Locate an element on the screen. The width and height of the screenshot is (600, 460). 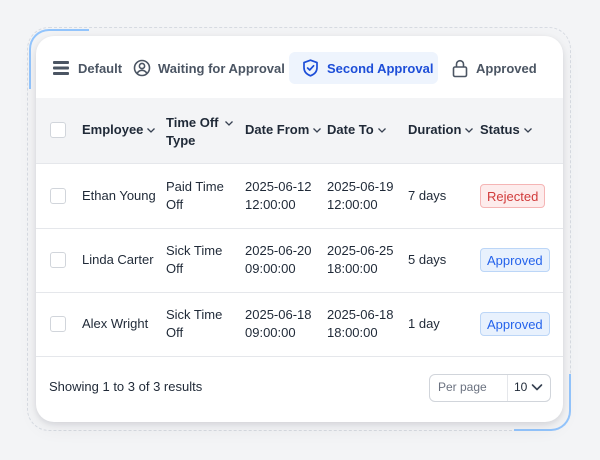
date-from: 2025-06-18 09:00:00 is located at coordinates (278, 324).